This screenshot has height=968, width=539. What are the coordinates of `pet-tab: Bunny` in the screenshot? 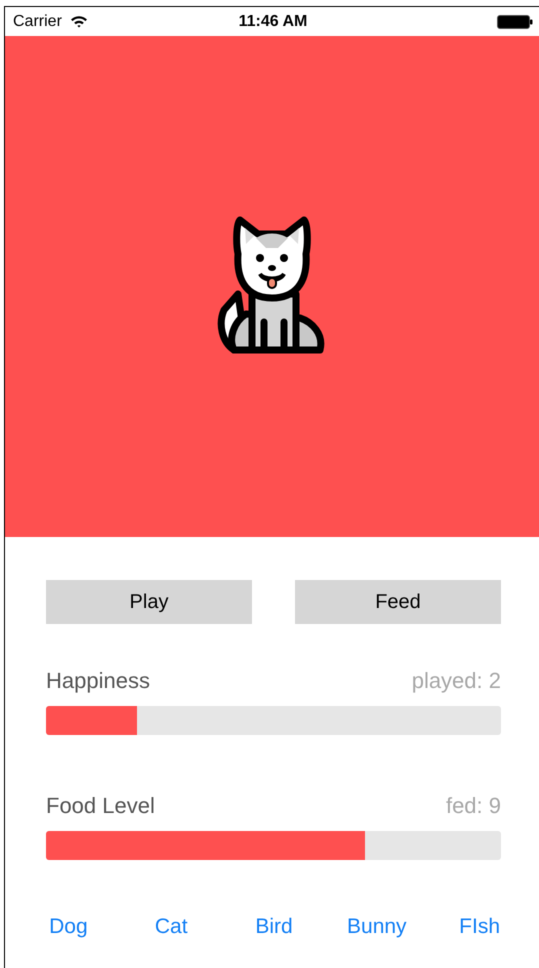 It's located at (377, 927).